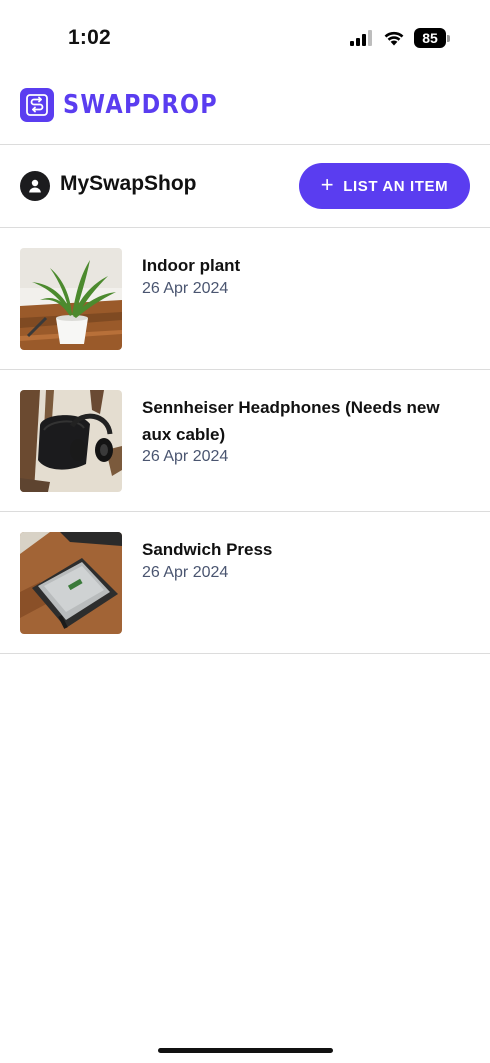 The height and width of the screenshot is (1063, 490). I want to click on battery-level: 85, so click(430, 38).